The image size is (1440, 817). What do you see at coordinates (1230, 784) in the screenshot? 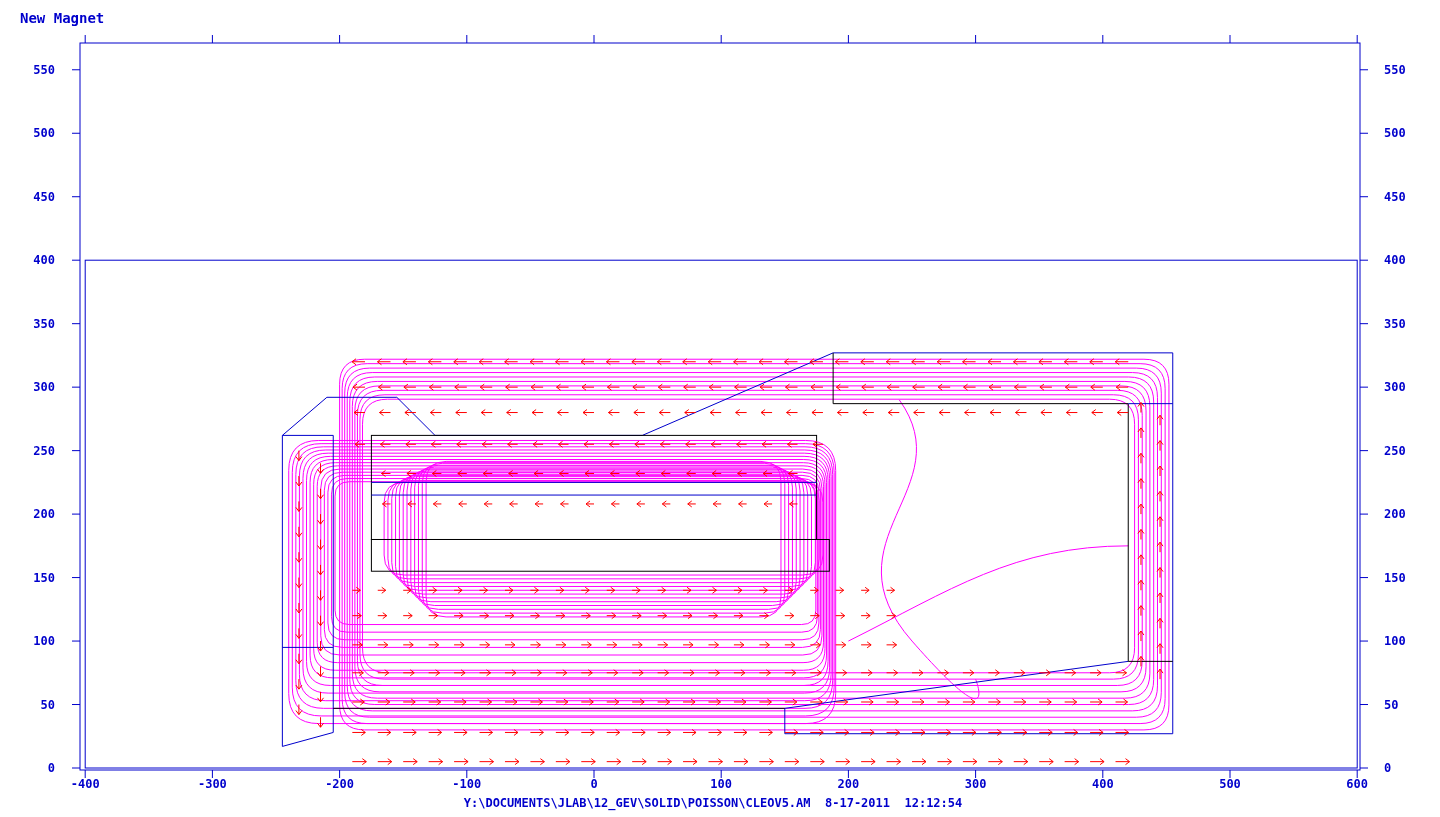
I see `x-tick-label: 500` at bounding box center [1230, 784].